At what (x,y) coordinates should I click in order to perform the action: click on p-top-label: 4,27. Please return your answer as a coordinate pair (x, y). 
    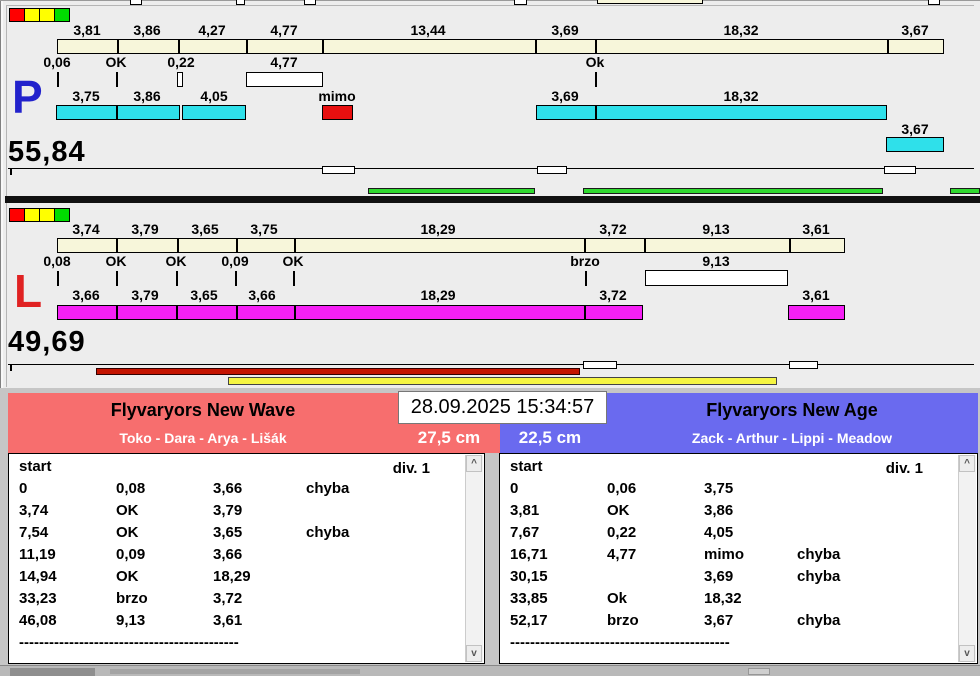
    Looking at the image, I should click on (212, 30).